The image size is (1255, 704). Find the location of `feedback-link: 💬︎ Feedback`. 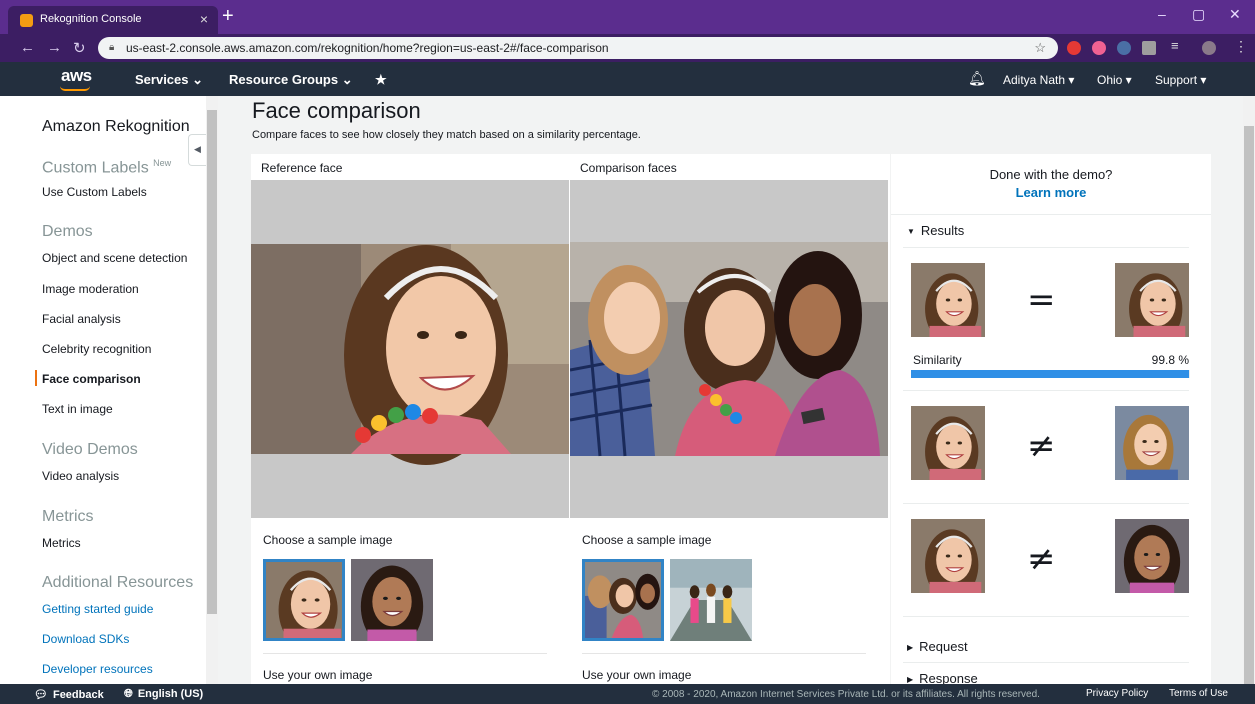

feedback-link: 💬︎ Feedback is located at coordinates (69, 694).